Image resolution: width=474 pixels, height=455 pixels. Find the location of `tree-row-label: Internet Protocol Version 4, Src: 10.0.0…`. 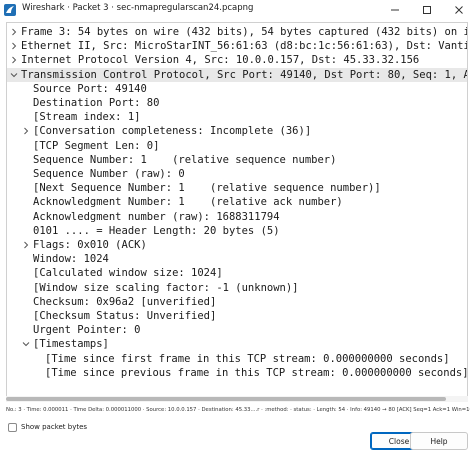

tree-row-label: Internet Protocol Version 4, Src: 10.0.0… is located at coordinates (220, 60).